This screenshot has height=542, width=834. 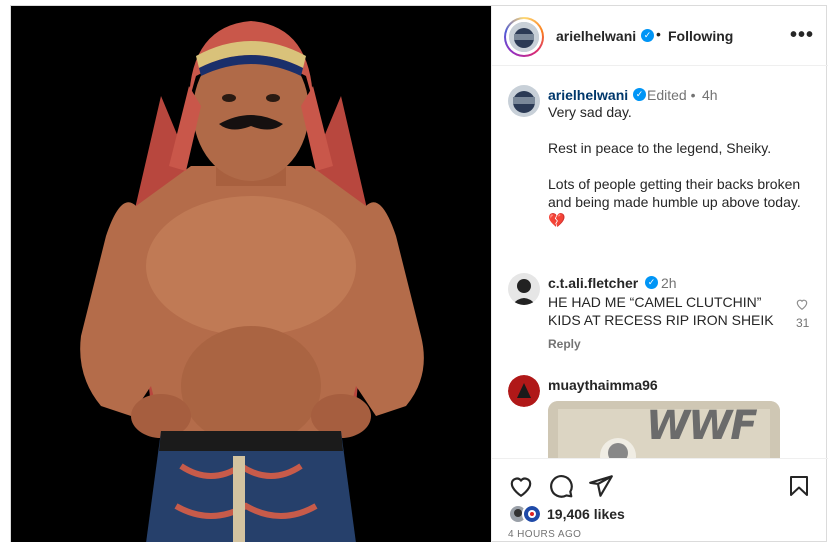 What do you see at coordinates (596, 36) in the screenshot?
I see `author-username: arielhelwani` at bounding box center [596, 36].